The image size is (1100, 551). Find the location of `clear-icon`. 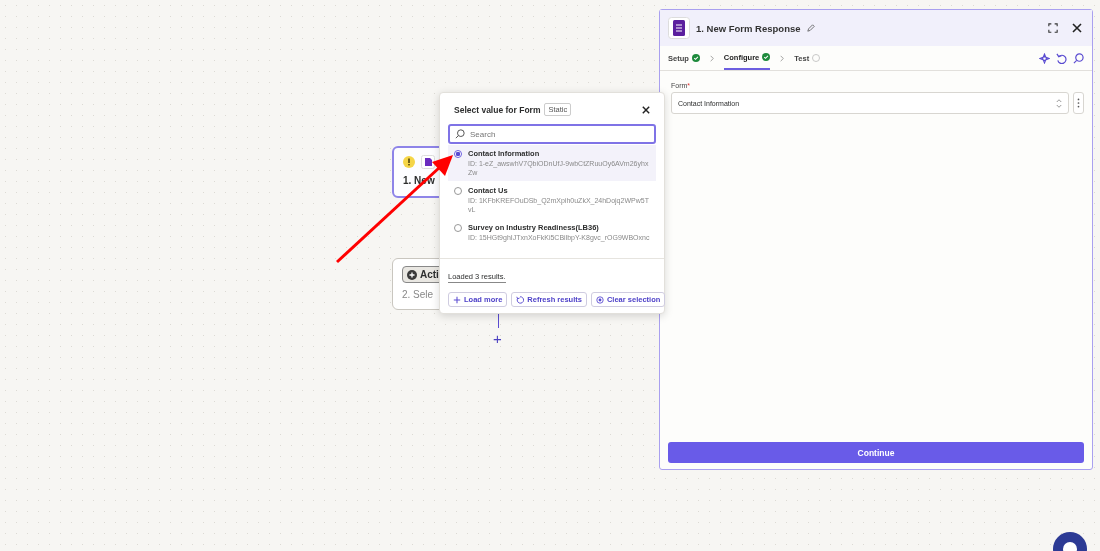

clear-icon is located at coordinates (599, 299).